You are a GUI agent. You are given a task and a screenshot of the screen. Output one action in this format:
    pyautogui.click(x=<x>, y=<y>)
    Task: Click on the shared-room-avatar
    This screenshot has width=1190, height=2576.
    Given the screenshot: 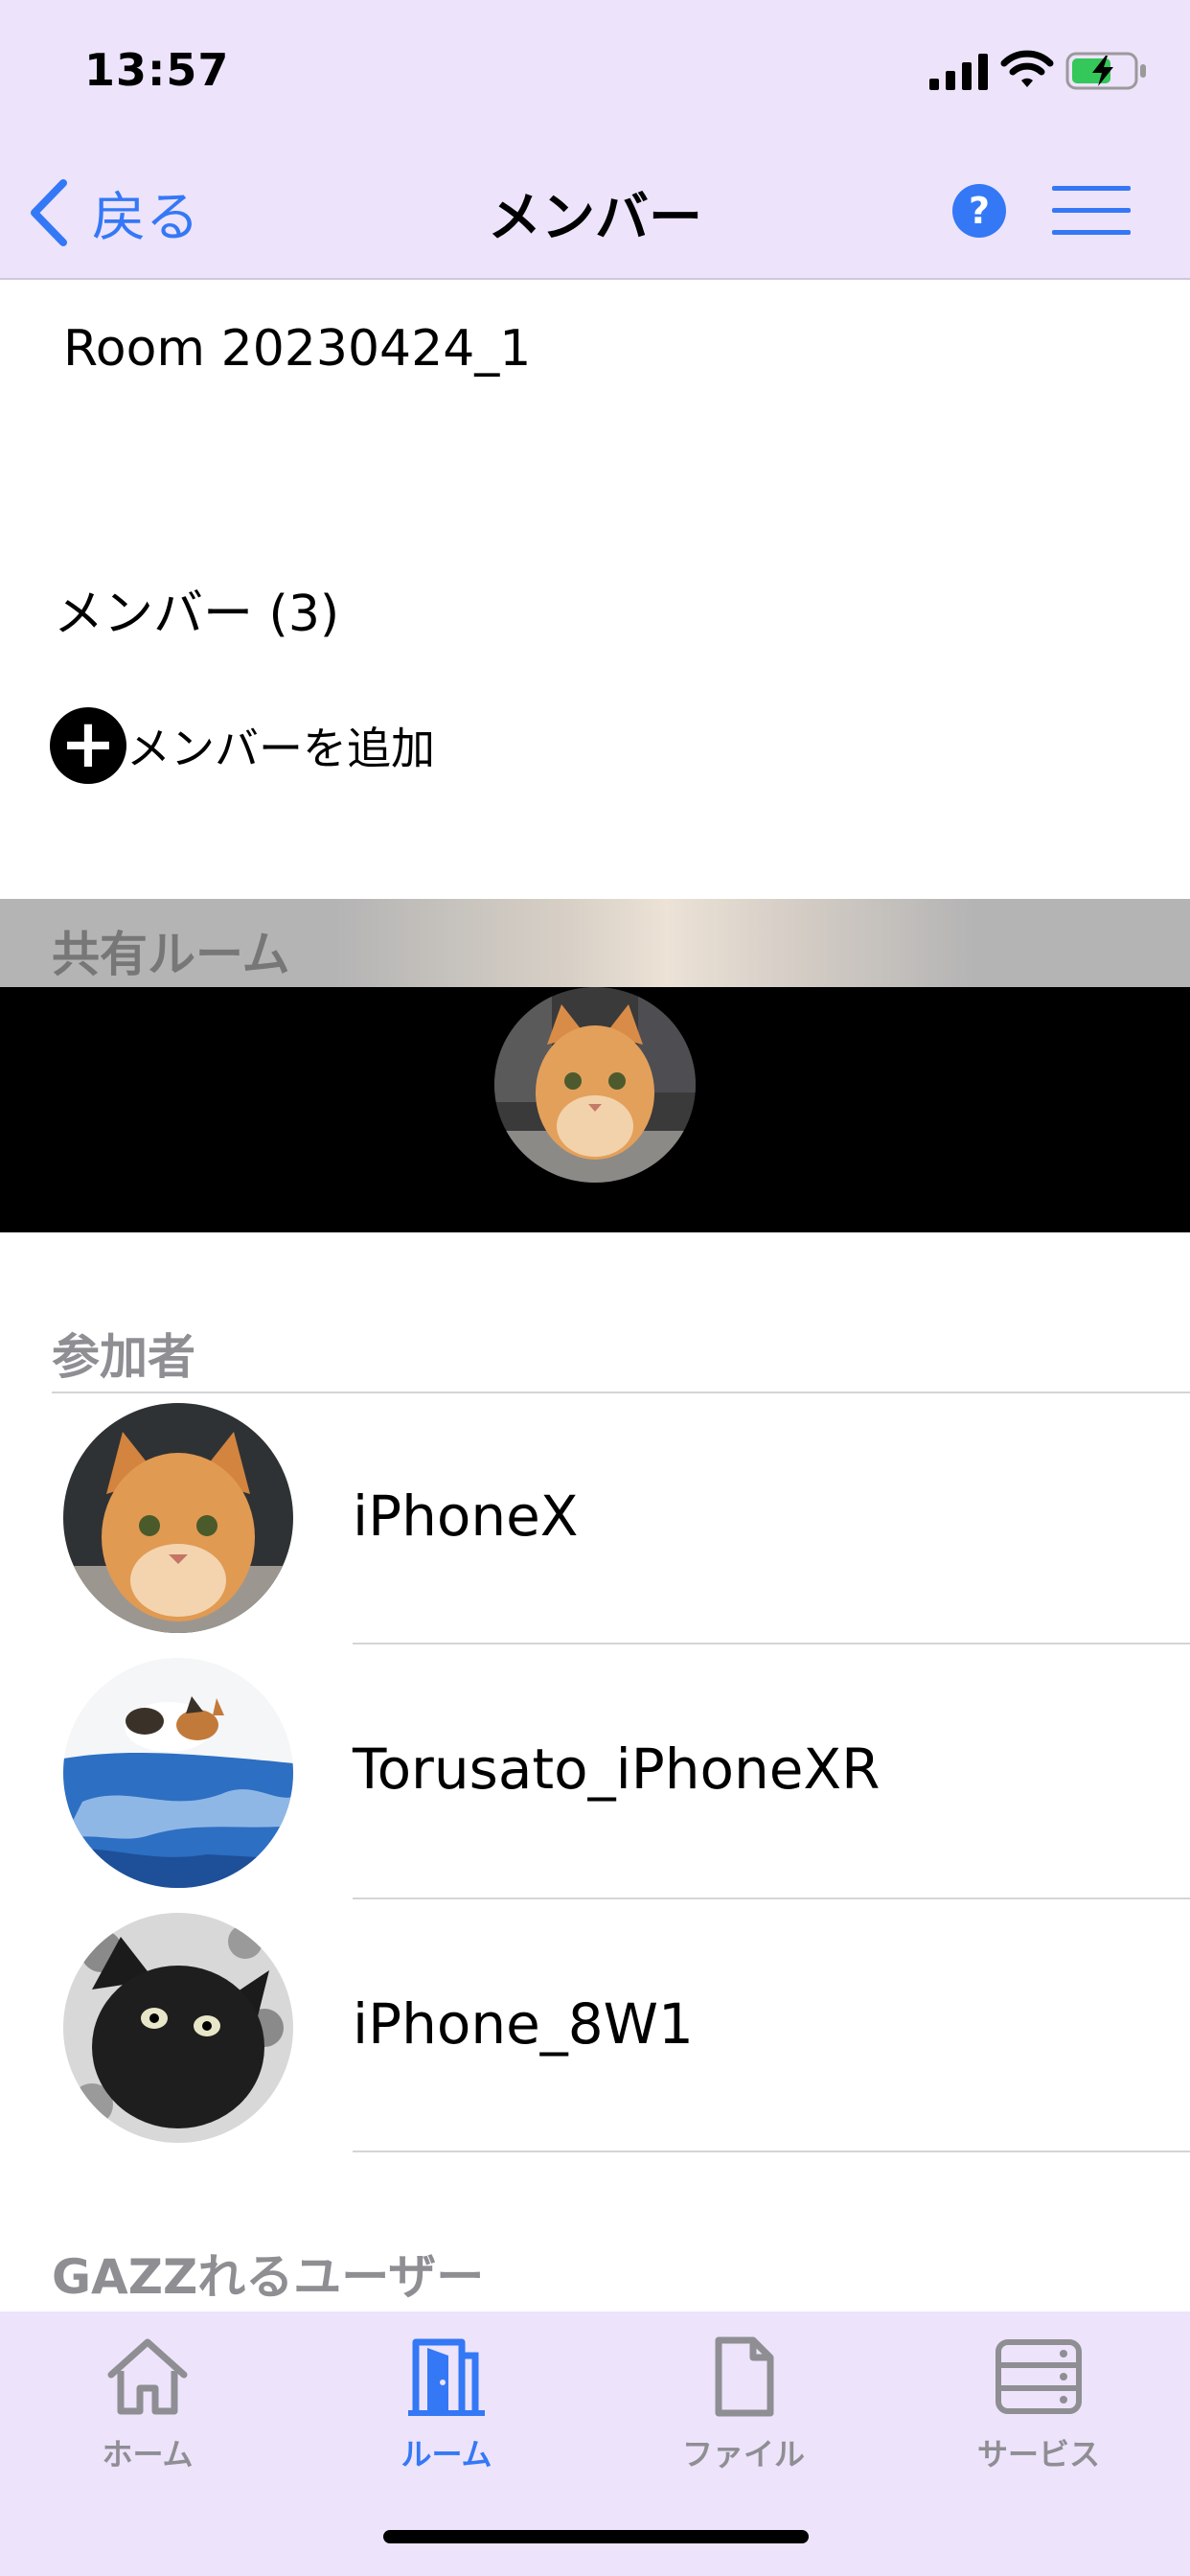 What is the action you would take?
    pyautogui.click(x=595, y=1085)
    